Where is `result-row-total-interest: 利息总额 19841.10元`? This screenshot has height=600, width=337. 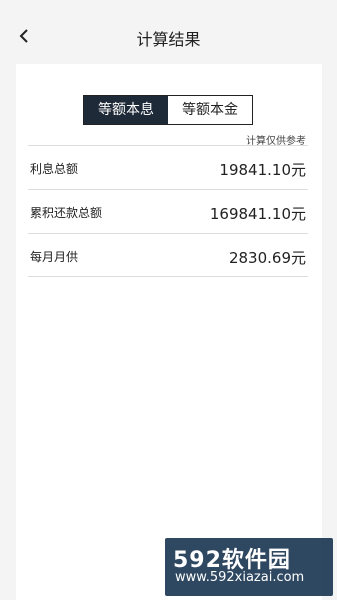 result-row-total-interest: 利息总额 19841.10元 is located at coordinates (168, 167).